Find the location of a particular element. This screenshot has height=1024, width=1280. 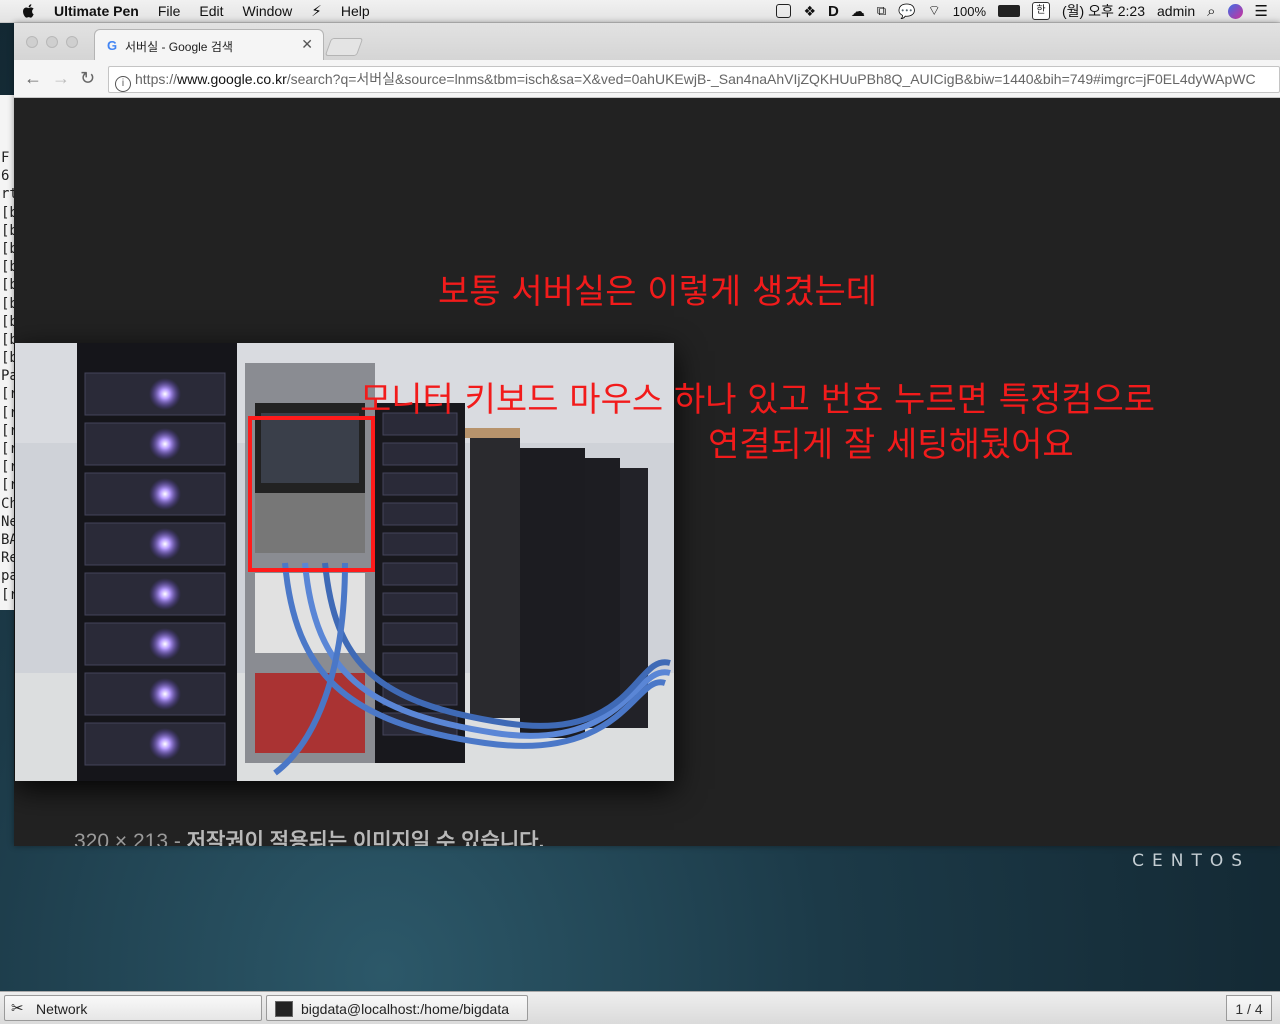

d-app-icon: D is located at coordinates (833, 11).